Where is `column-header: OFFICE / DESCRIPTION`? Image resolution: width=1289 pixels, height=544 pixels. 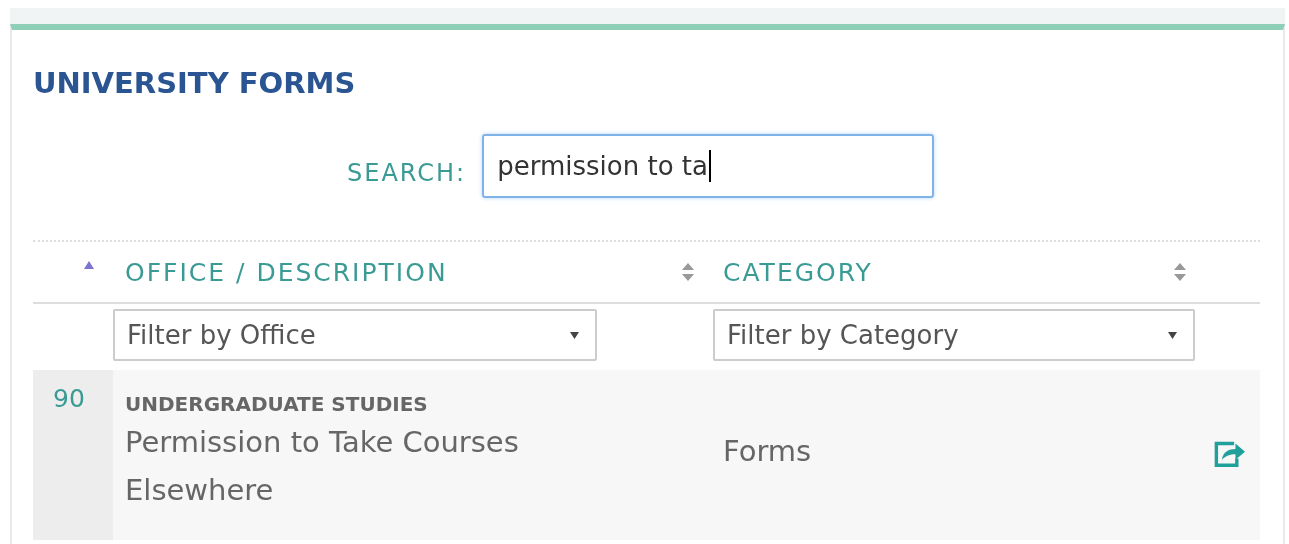 column-header: OFFICE / DESCRIPTION is located at coordinates (286, 272).